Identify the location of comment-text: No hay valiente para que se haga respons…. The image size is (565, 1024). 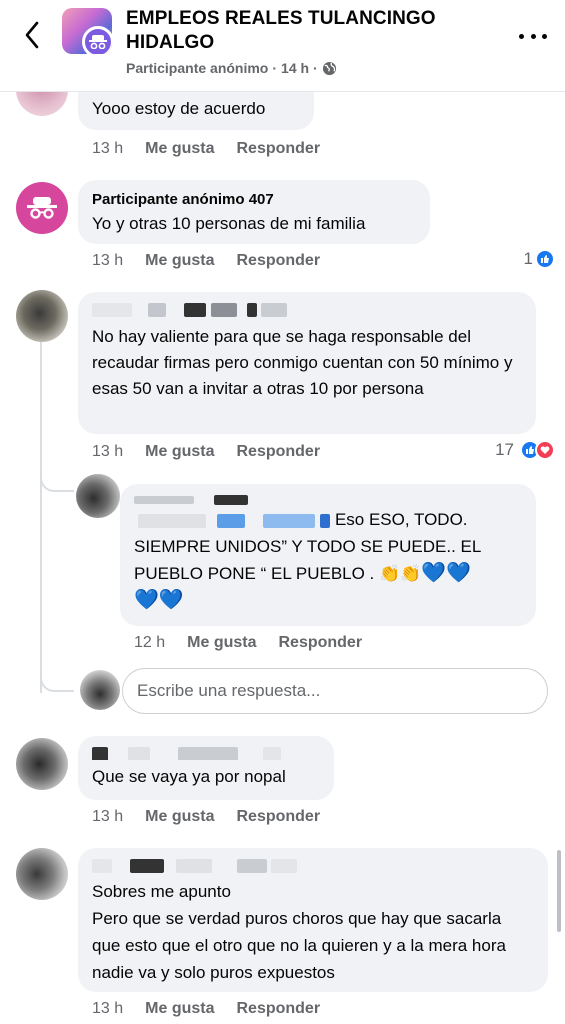
(302, 362).